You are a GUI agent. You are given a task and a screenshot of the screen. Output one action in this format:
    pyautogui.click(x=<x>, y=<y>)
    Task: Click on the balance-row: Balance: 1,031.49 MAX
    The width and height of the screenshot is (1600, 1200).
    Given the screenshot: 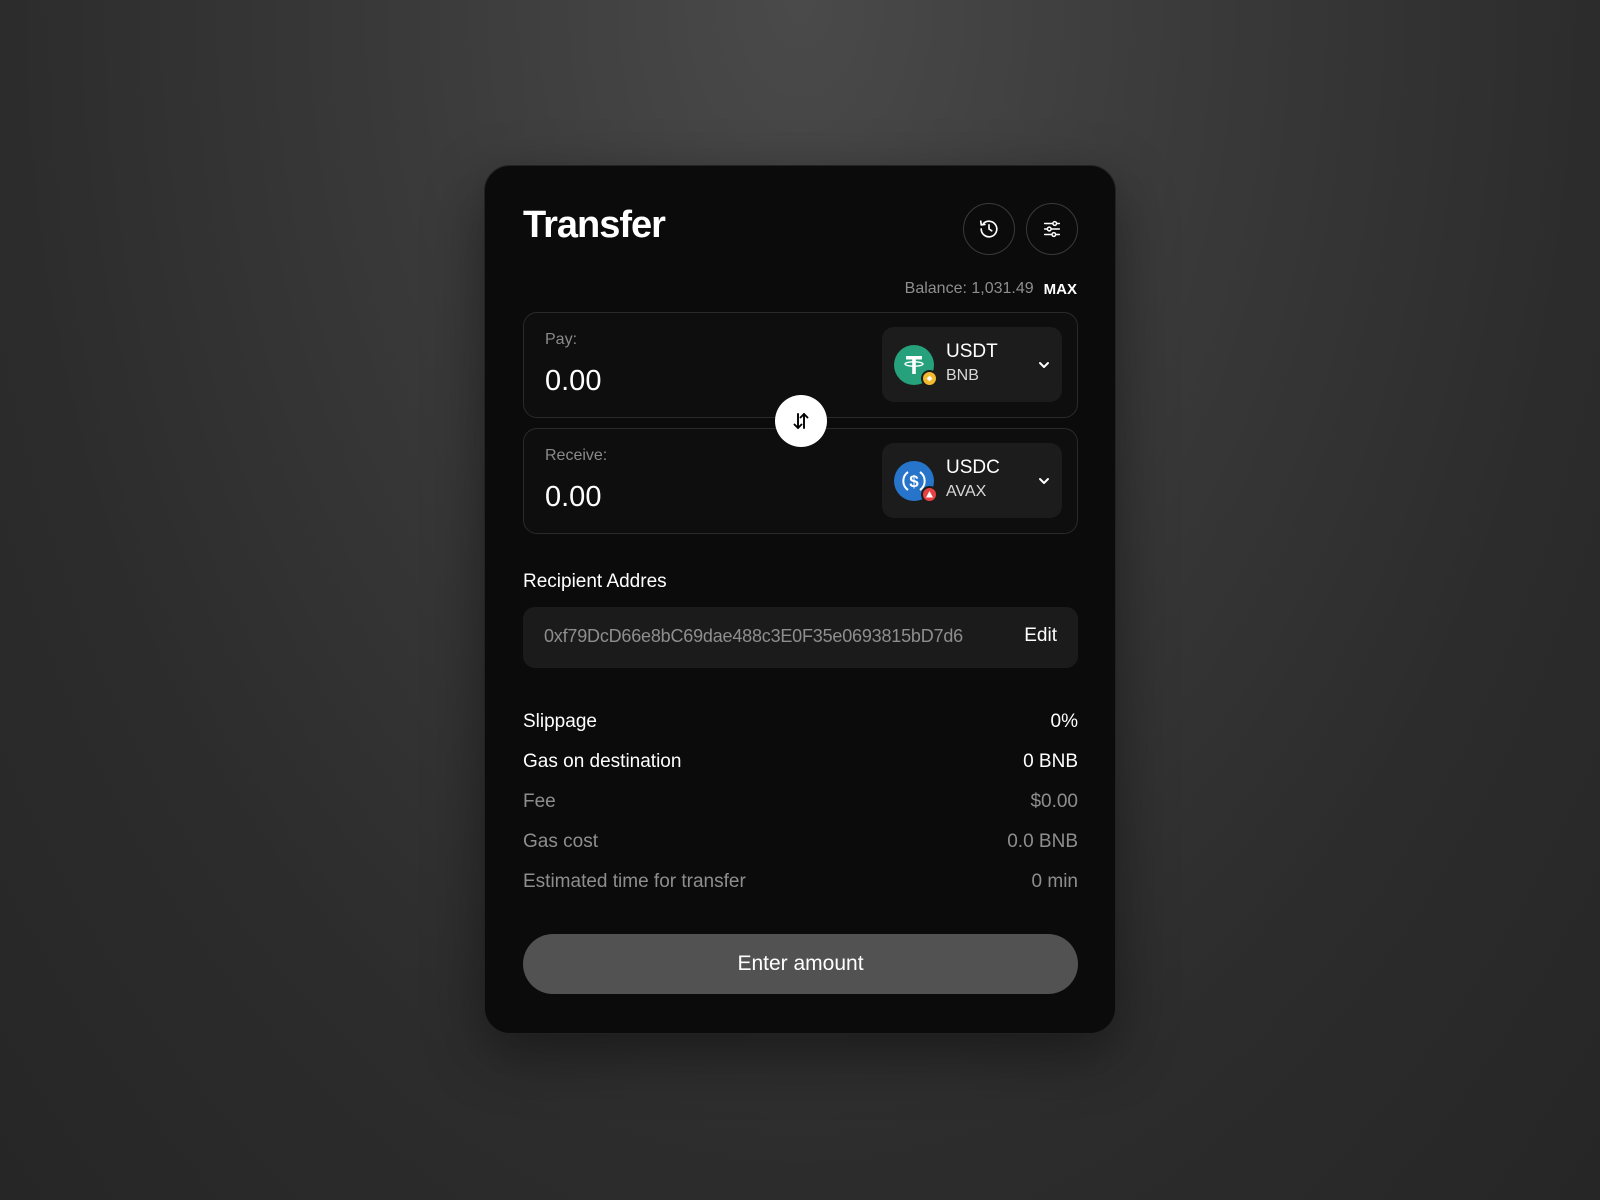 What is the action you would take?
    pyautogui.click(x=991, y=289)
    